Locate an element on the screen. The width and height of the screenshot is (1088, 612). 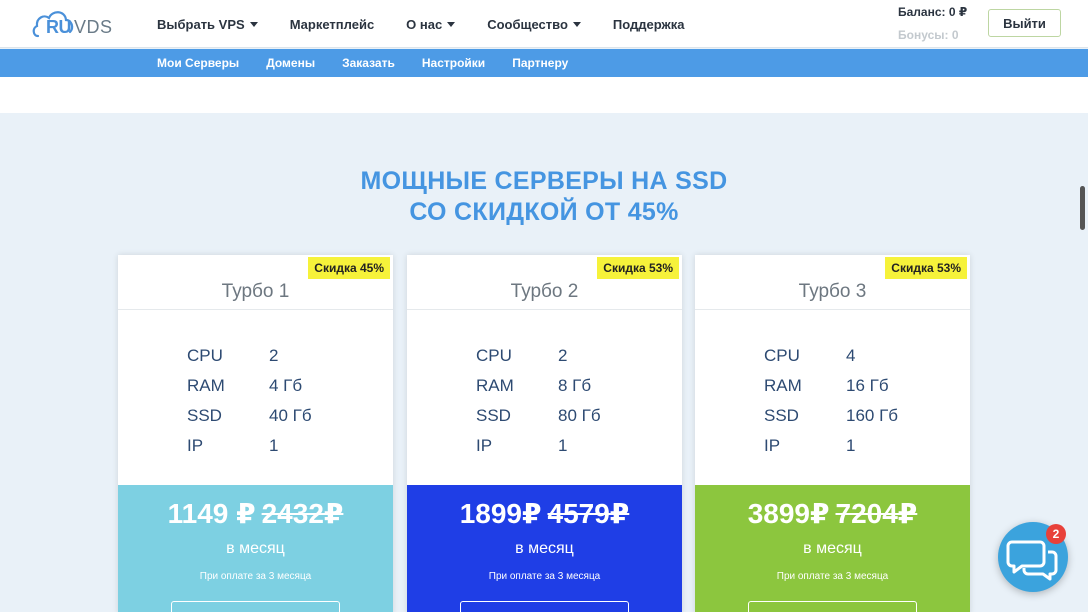
nav-community: Сообщество is located at coordinates (534, 24).